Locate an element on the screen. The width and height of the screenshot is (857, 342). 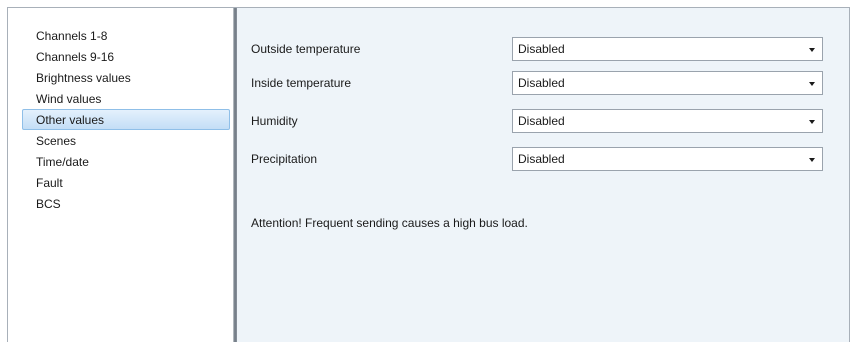
param-label: Inside temperature is located at coordinates (301, 83).